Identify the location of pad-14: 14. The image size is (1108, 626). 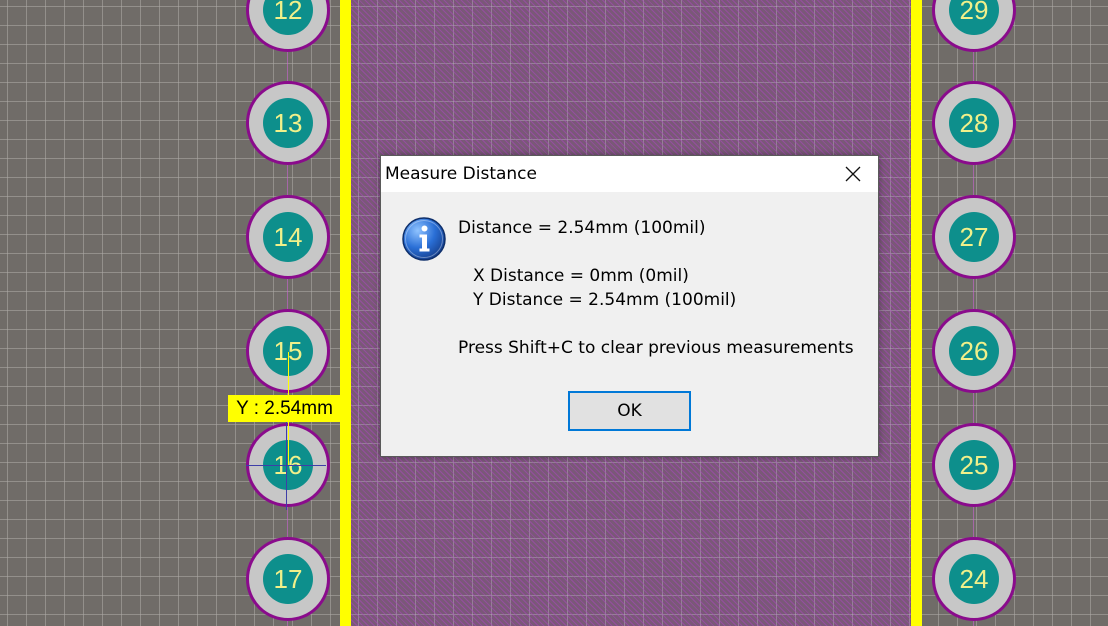
(288, 237).